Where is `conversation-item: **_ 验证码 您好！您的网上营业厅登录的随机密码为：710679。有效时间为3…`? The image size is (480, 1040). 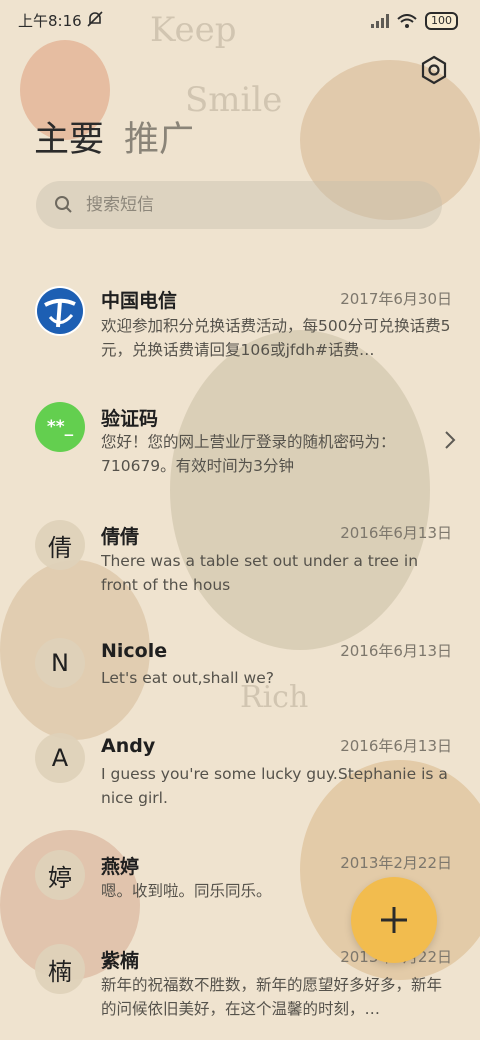 conversation-item: **_ 验证码 您好！您的网上营业厅登录的随机密码为：710679。有效时间为3… is located at coordinates (240, 445).